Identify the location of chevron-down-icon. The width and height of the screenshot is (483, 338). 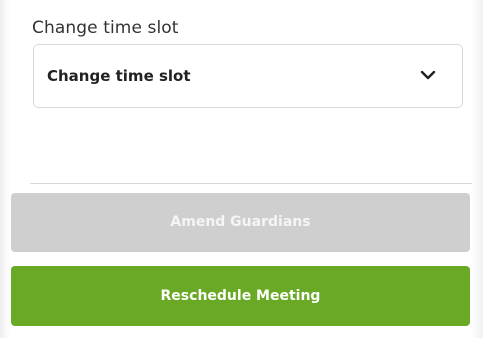
(428, 75).